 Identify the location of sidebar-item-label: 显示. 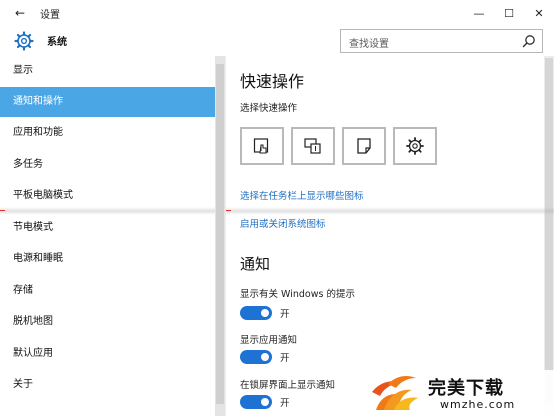
(23, 70).